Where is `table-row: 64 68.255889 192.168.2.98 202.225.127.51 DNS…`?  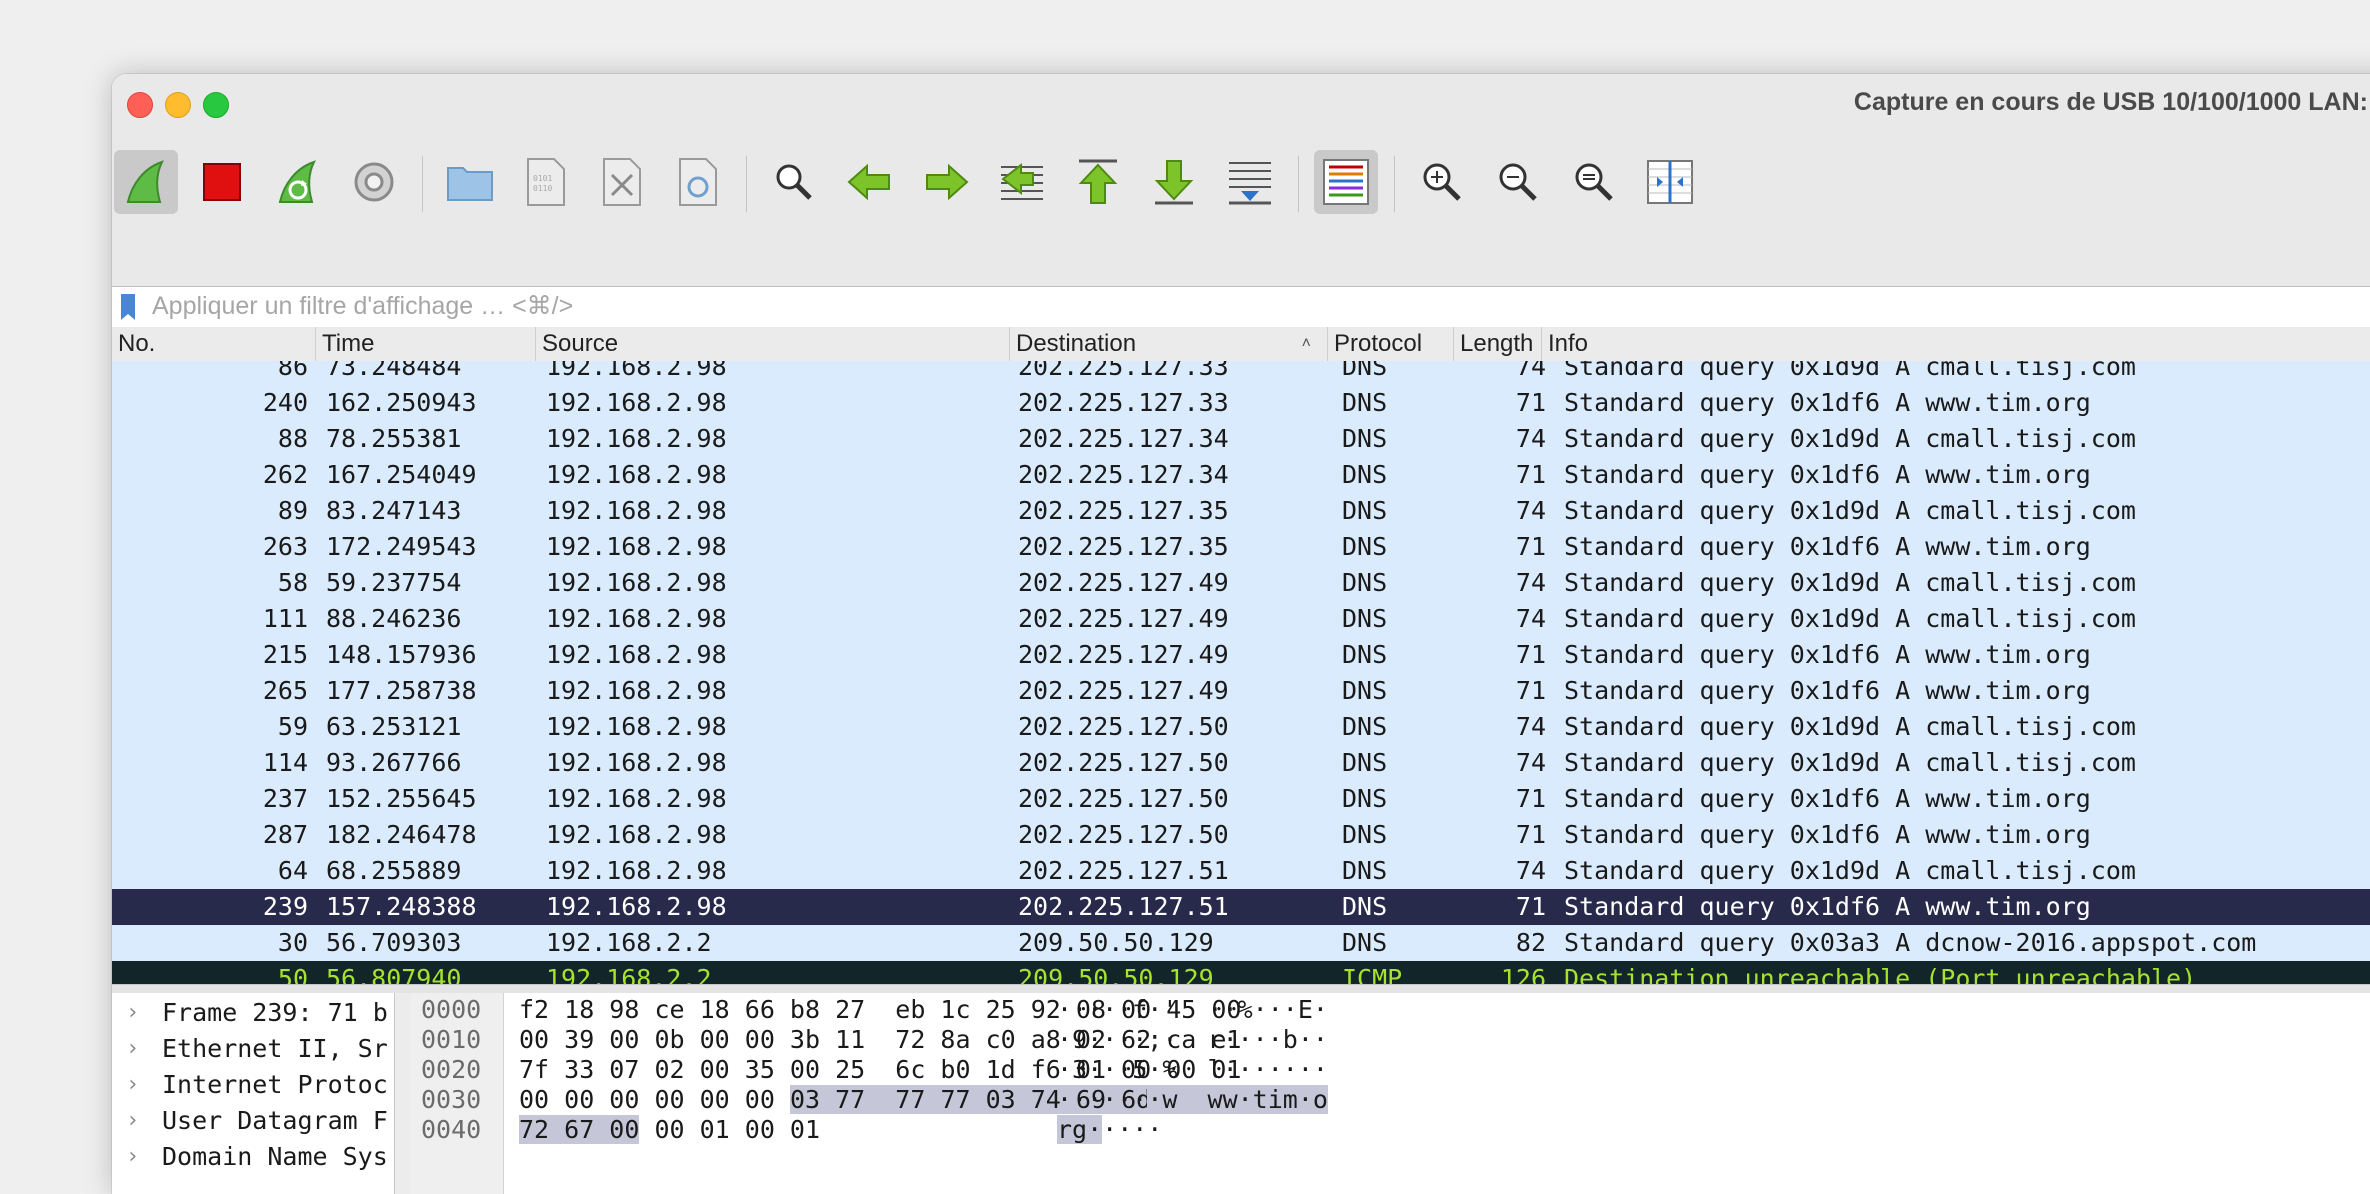 table-row: 64 68.255889 192.168.2.98 202.225.127.51 DNS… is located at coordinates (1241, 871).